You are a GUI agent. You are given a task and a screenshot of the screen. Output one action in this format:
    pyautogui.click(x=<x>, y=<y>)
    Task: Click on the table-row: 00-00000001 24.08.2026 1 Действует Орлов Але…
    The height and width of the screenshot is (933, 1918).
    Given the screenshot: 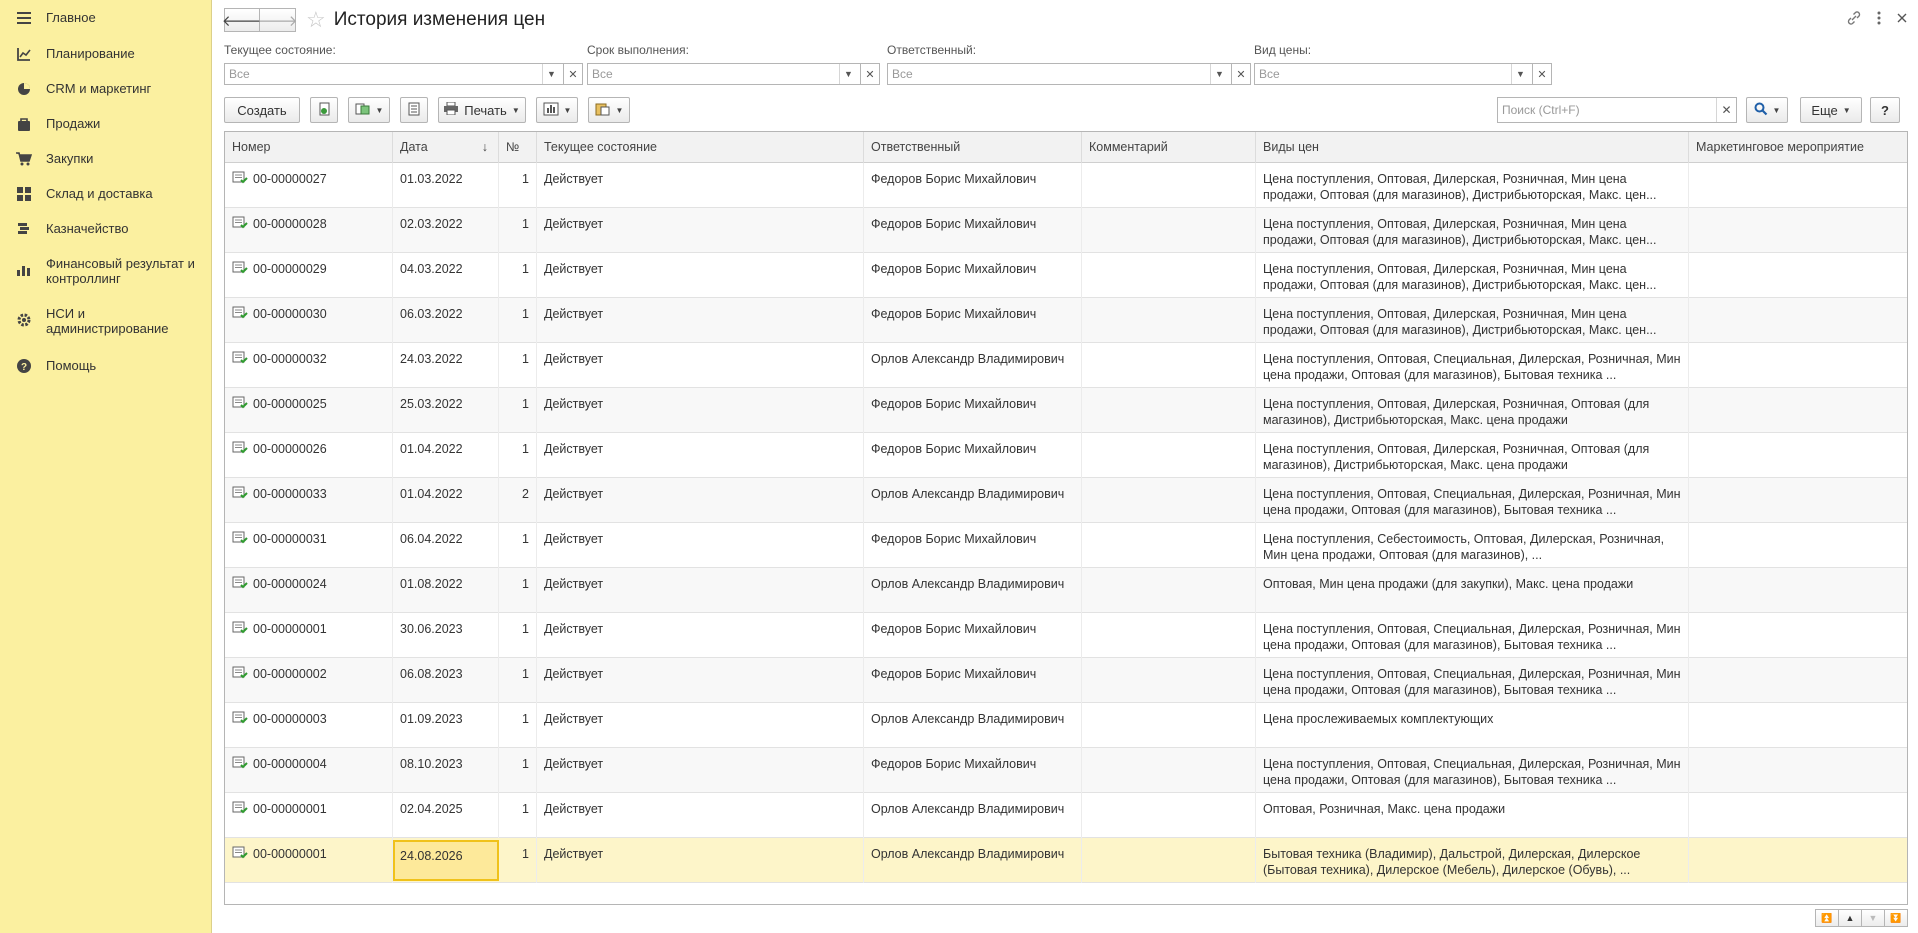 What is the action you would take?
    pyautogui.click(x=1066, y=860)
    